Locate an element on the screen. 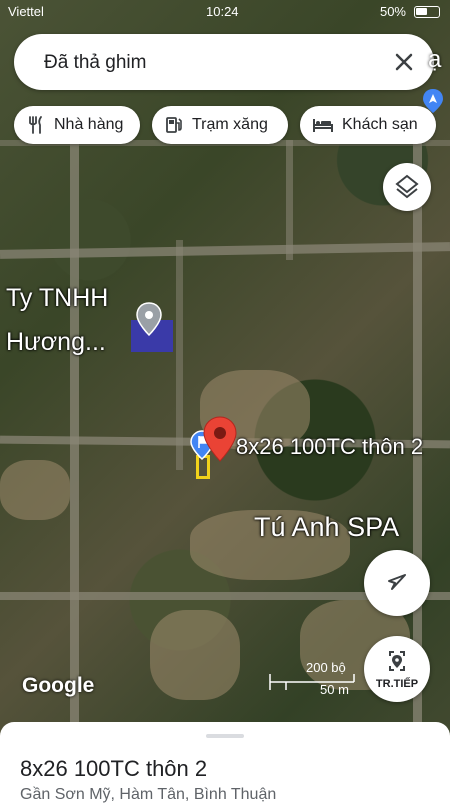 This screenshot has width=450, height=812. navigation-arrow-icon is located at coordinates (397, 582).